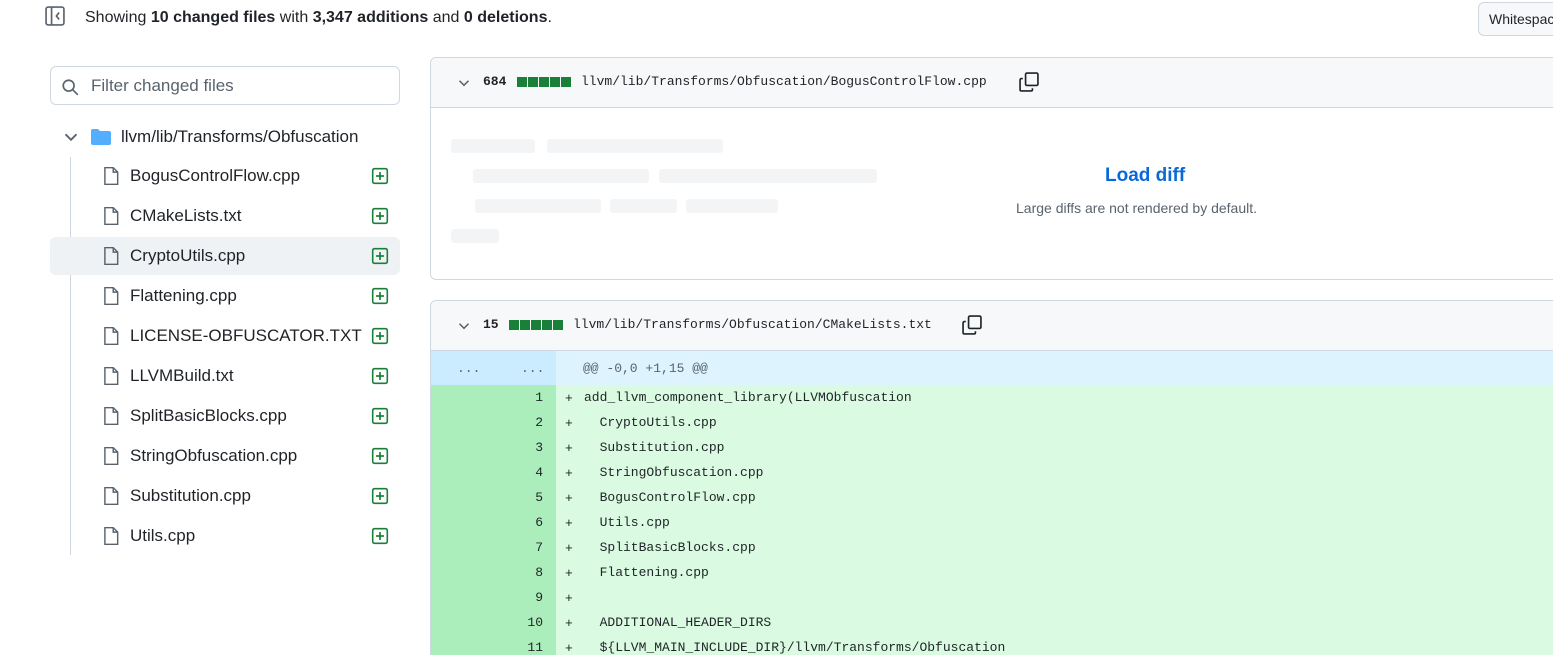  I want to click on tree-directory: llvm/lib/Transforms/Obfuscation, so click(228, 137).